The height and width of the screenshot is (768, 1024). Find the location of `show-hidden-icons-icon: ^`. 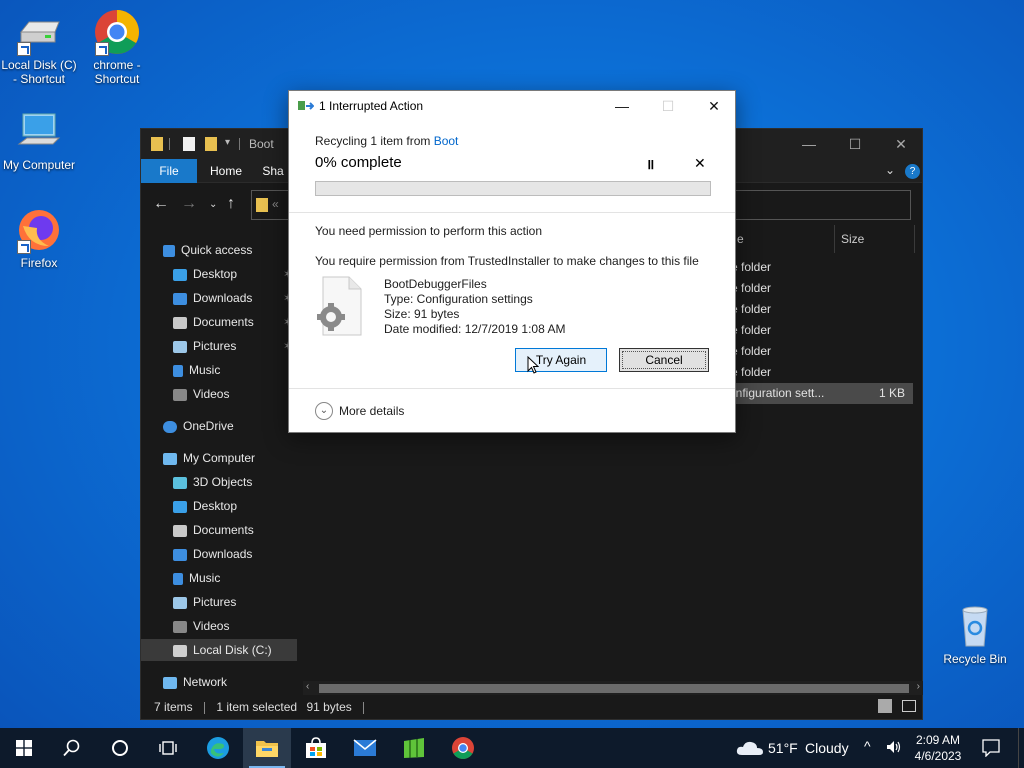

show-hidden-icons-icon: ^ is located at coordinates (867, 746).